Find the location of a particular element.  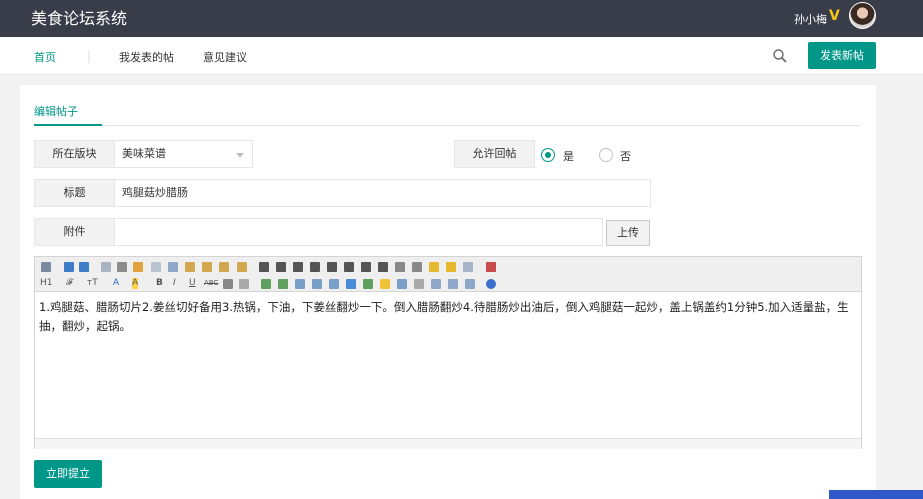

attach-label: 附件 is located at coordinates (74, 232).